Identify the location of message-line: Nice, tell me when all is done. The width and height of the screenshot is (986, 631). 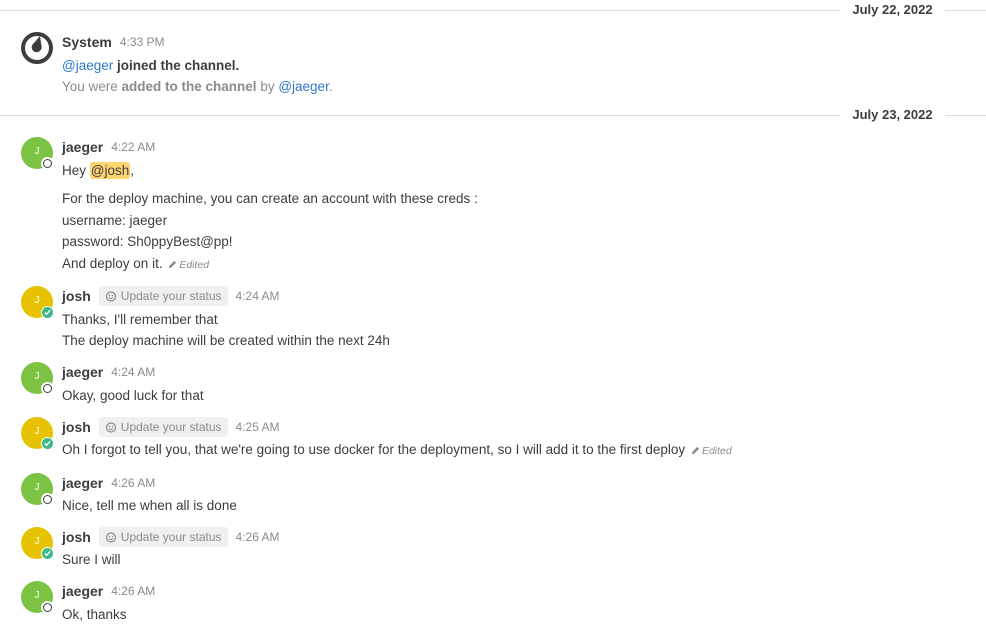
(149, 505).